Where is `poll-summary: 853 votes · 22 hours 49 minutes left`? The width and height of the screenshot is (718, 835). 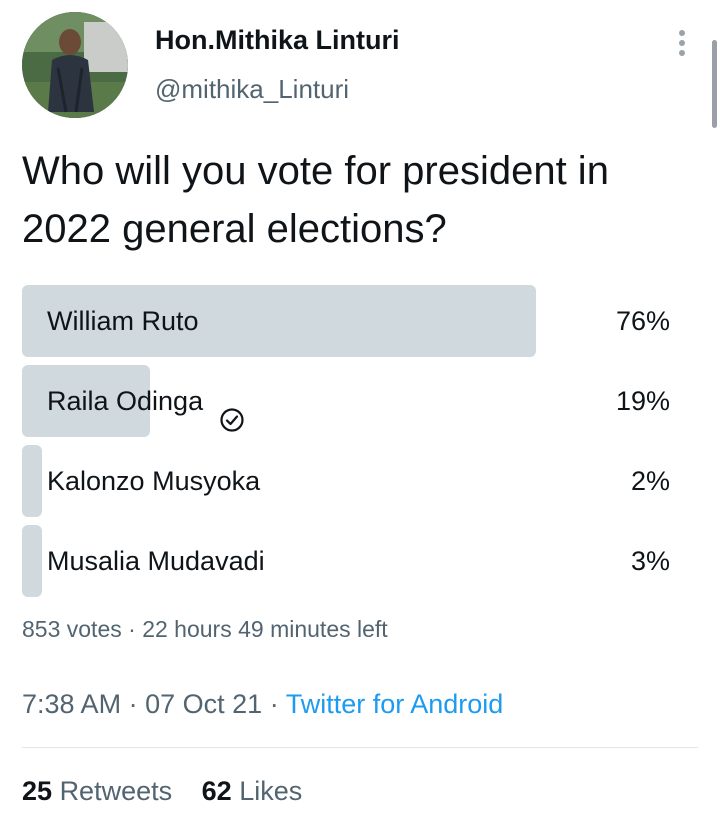
poll-summary: 853 votes · 22 hours 49 minutes left is located at coordinates (205, 629).